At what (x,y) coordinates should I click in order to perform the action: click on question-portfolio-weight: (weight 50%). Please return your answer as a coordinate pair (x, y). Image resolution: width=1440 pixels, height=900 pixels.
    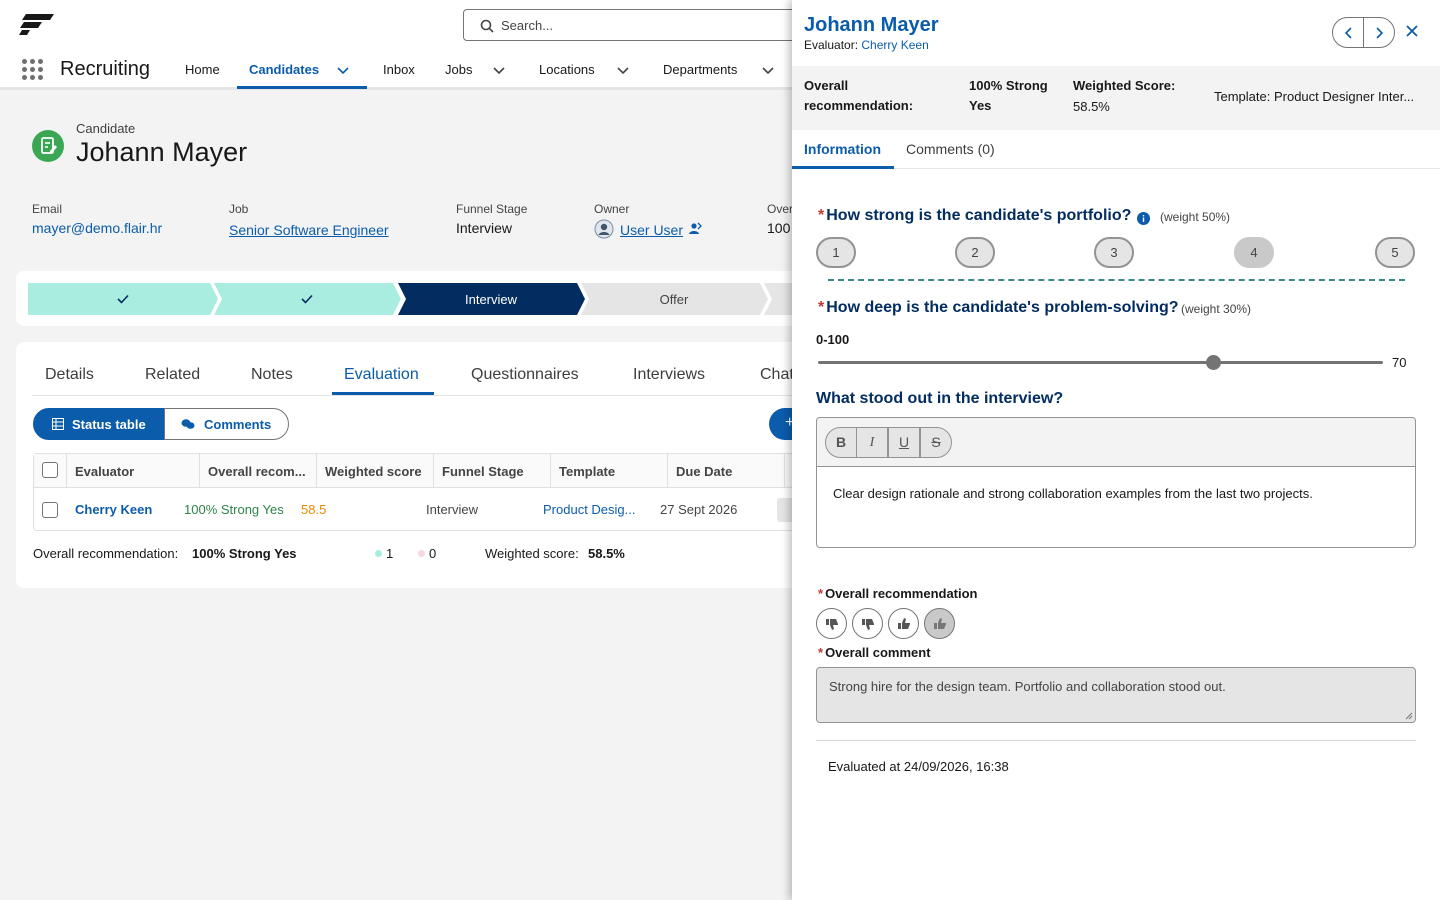
    Looking at the image, I should click on (1195, 217).